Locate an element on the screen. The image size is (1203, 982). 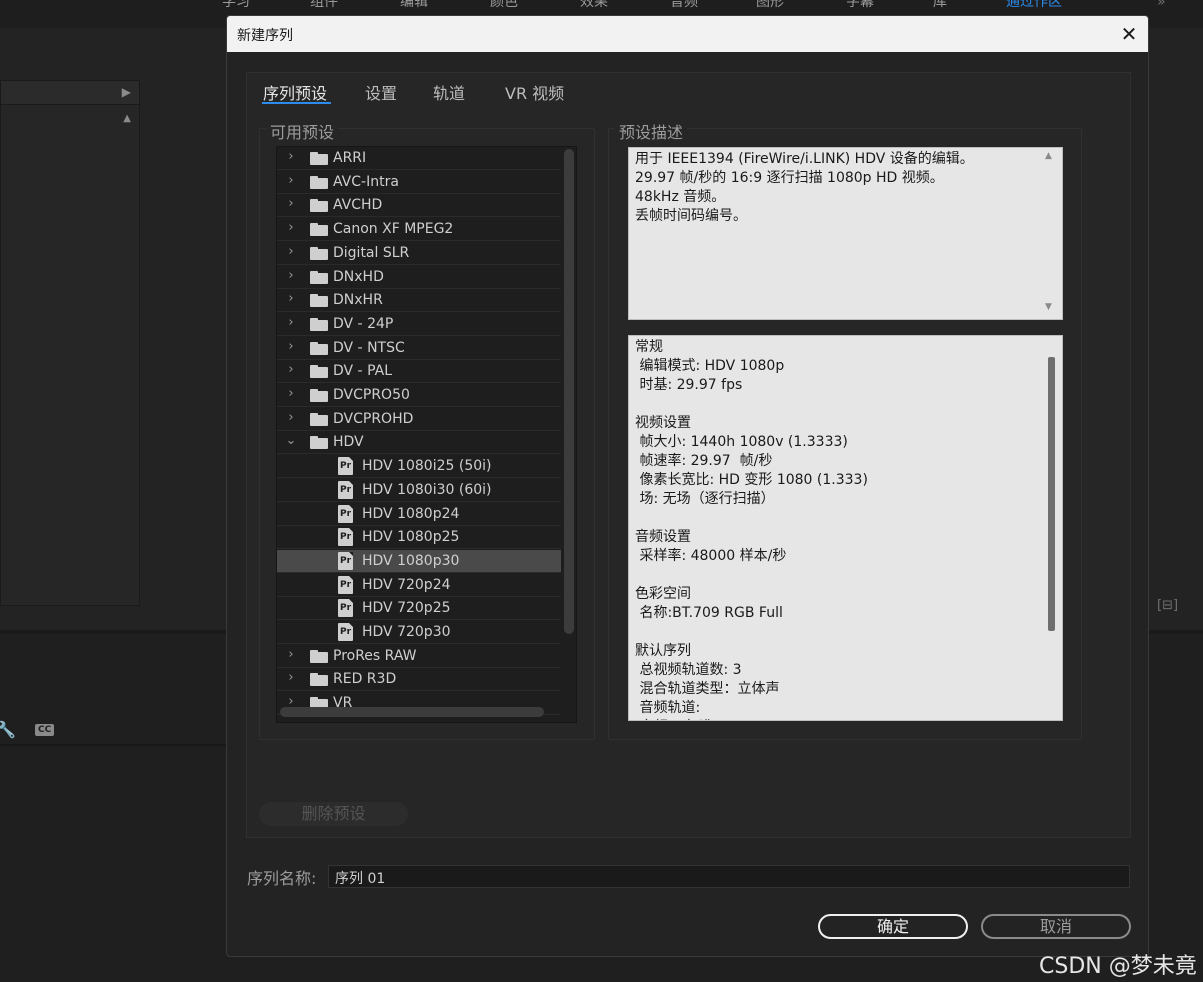
tab-sequence-presets: 序列预设 is located at coordinates (295, 92).